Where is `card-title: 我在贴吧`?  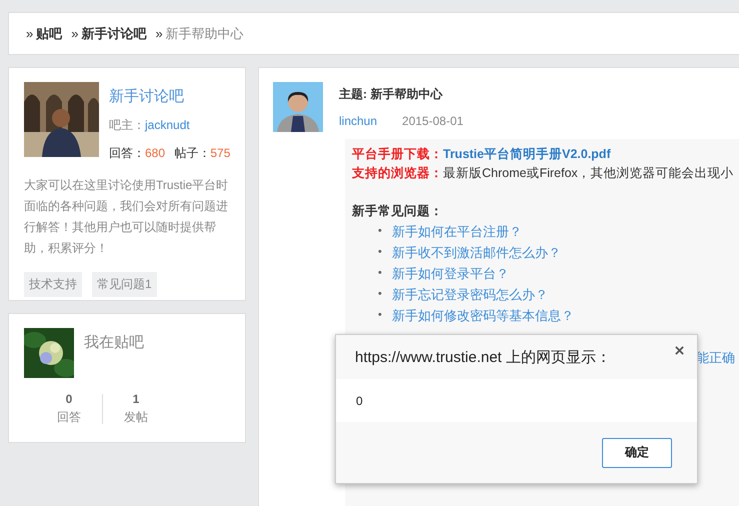
card-title: 我在贴吧 is located at coordinates (114, 343).